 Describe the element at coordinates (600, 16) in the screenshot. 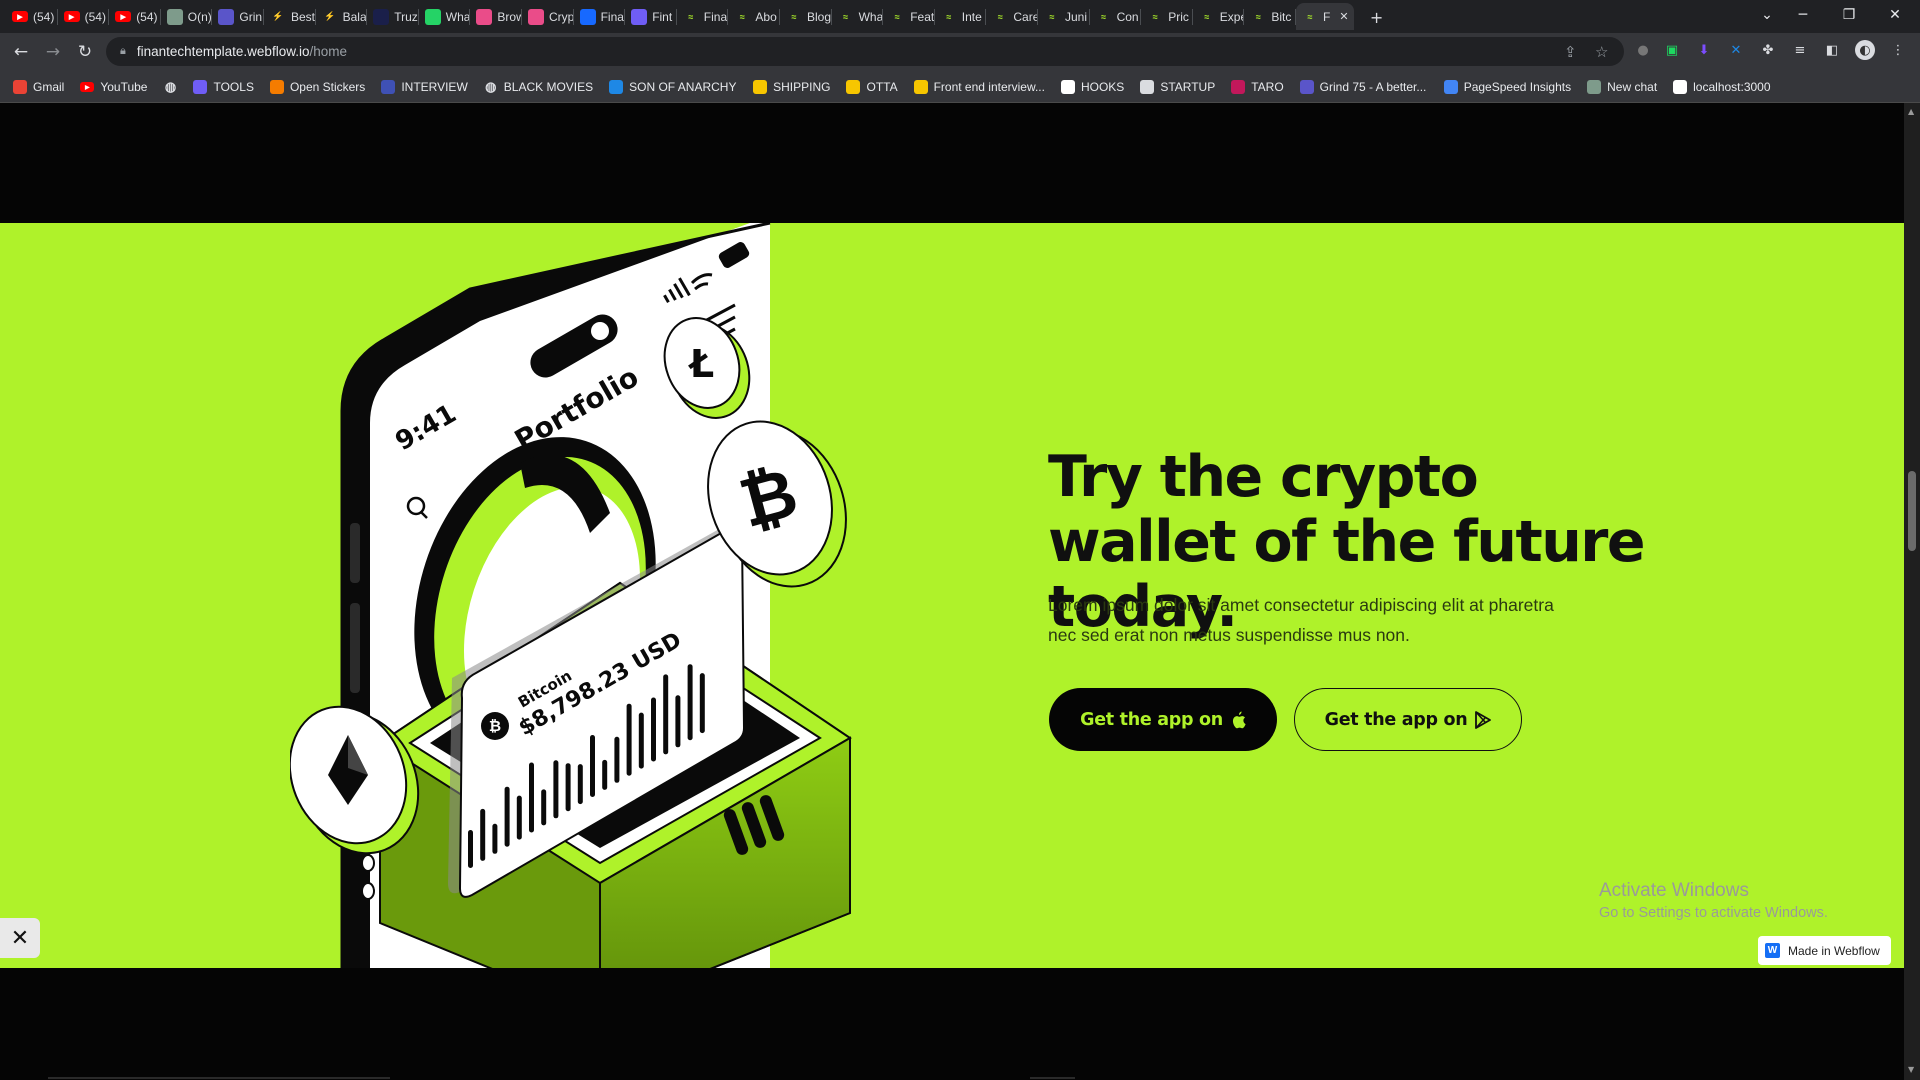

I see `browser-tab: Fina` at that location.